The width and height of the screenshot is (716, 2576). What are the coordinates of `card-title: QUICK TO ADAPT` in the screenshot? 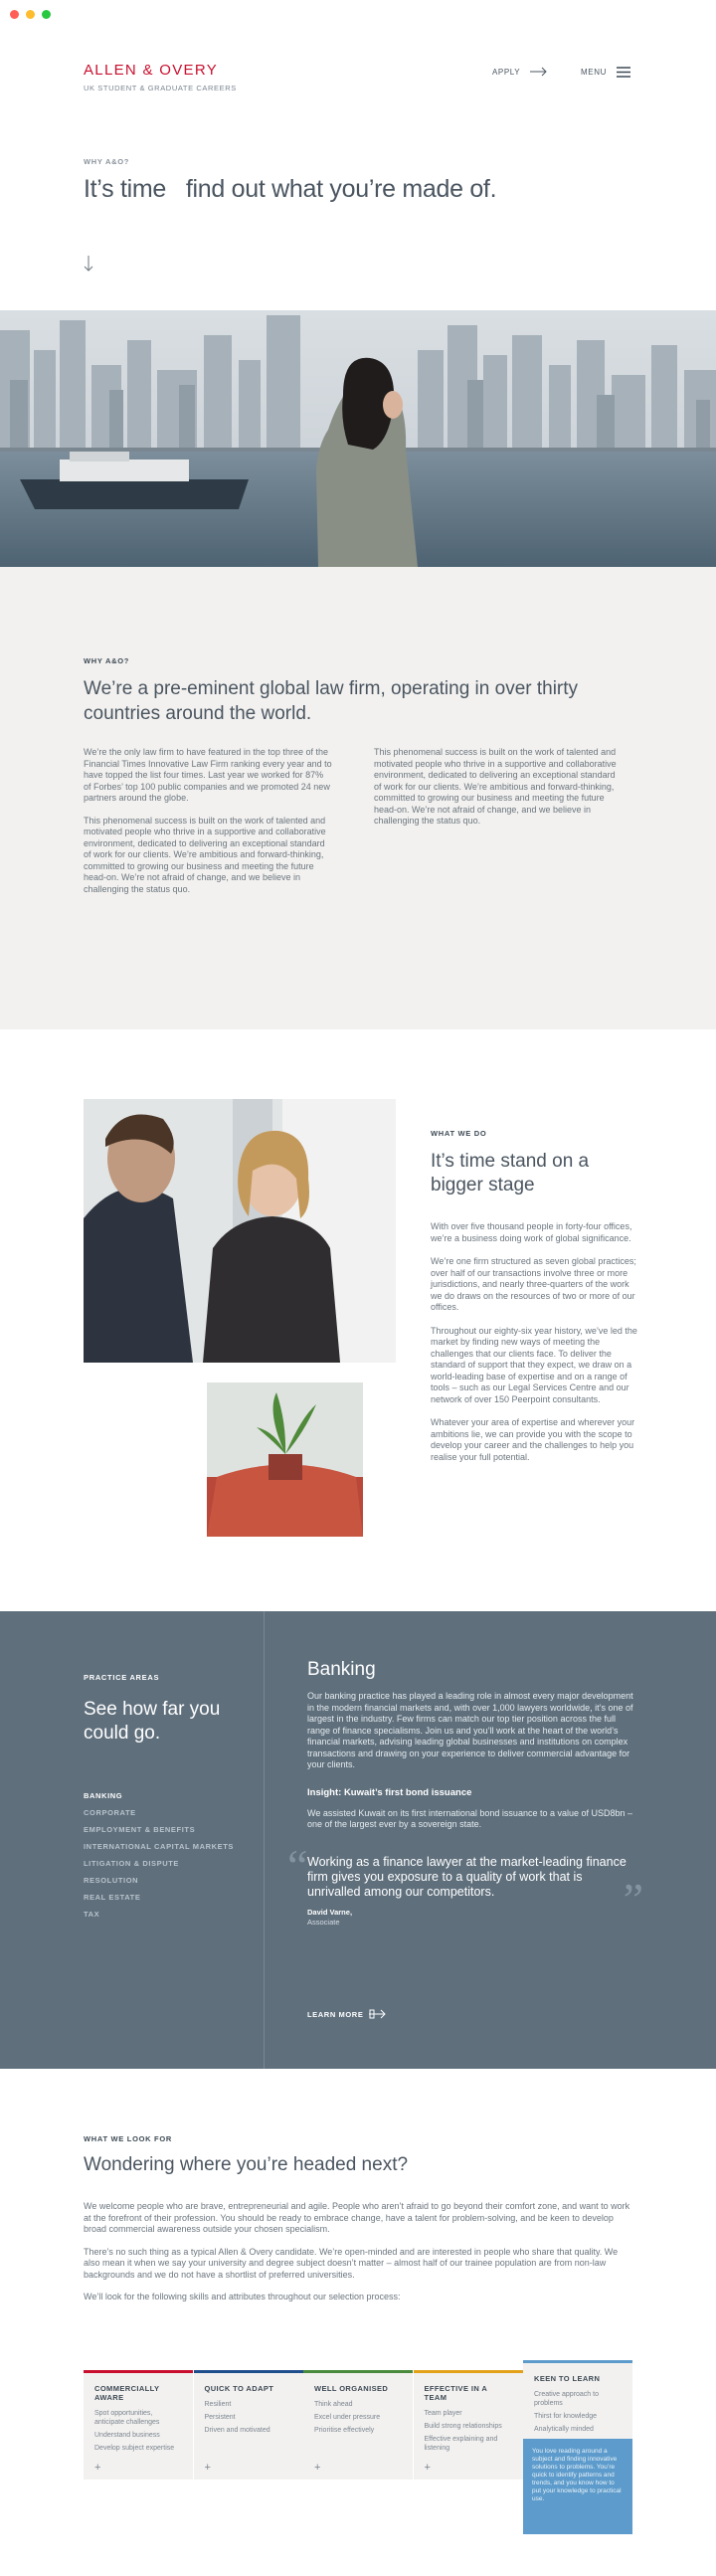 It's located at (239, 2388).